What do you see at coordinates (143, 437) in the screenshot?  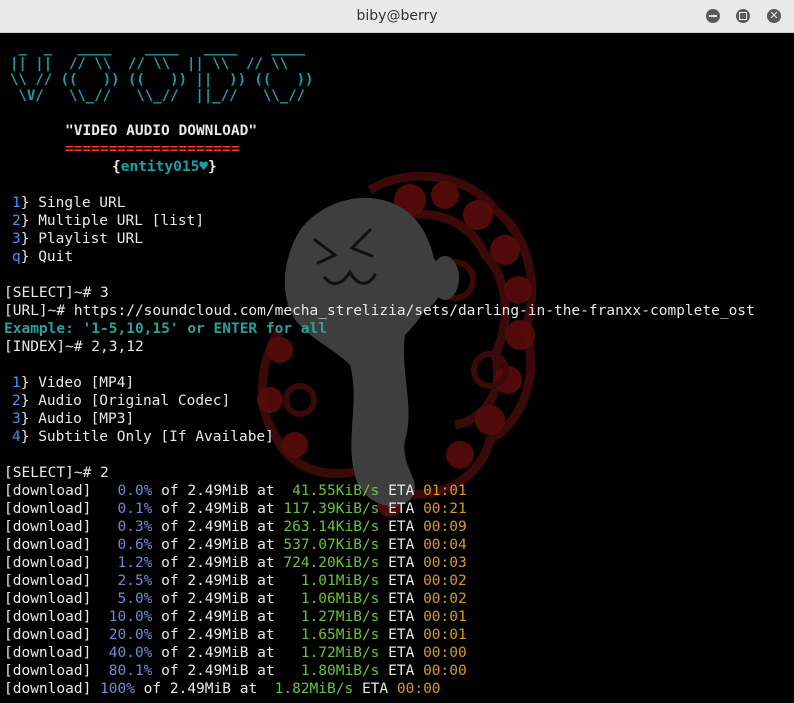 I see `menu-item-subtitle-only: 4} Subtitle Only [If Availabe]` at bounding box center [143, 437].